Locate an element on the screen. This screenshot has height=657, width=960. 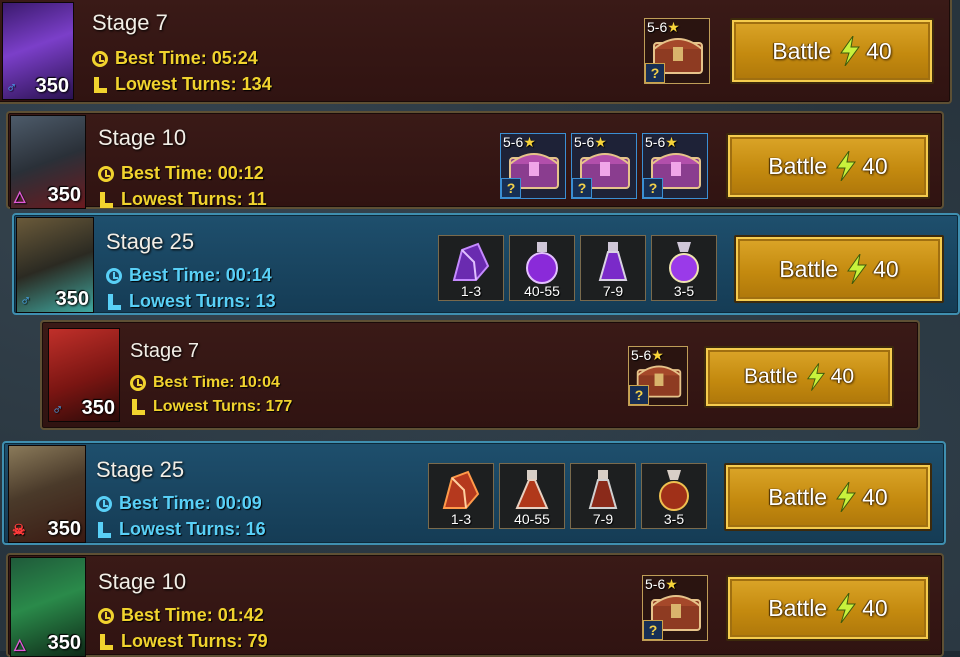
void-shard-icon is located at coordinates (471, 261).